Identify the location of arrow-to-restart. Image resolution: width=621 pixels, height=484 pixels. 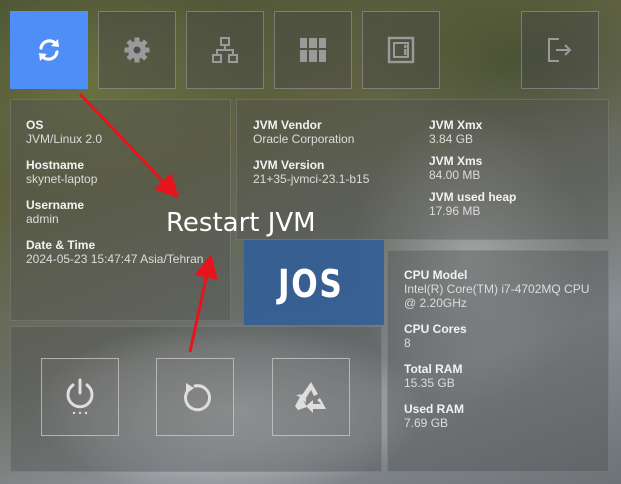
(203, 303).